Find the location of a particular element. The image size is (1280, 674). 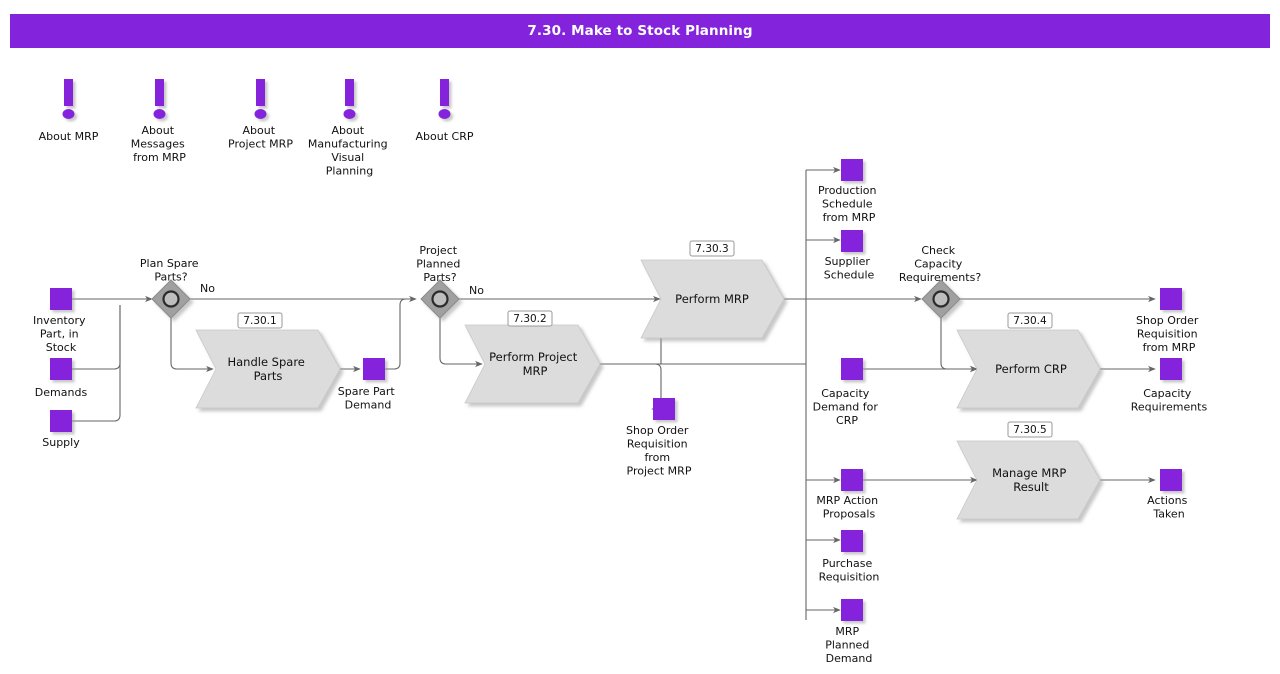

artifact-mrp-planned-demand: MRP Planned Demand is located at coordinates (849, 632).